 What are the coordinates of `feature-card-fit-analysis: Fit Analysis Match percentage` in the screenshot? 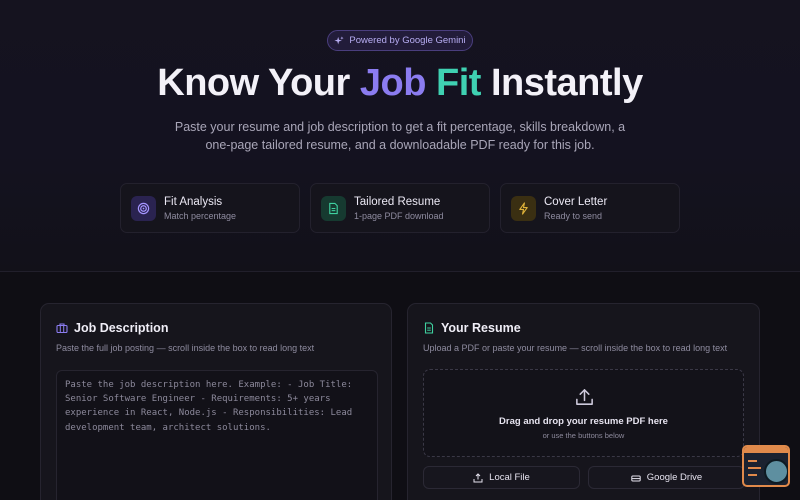 It's located at (210, 208).